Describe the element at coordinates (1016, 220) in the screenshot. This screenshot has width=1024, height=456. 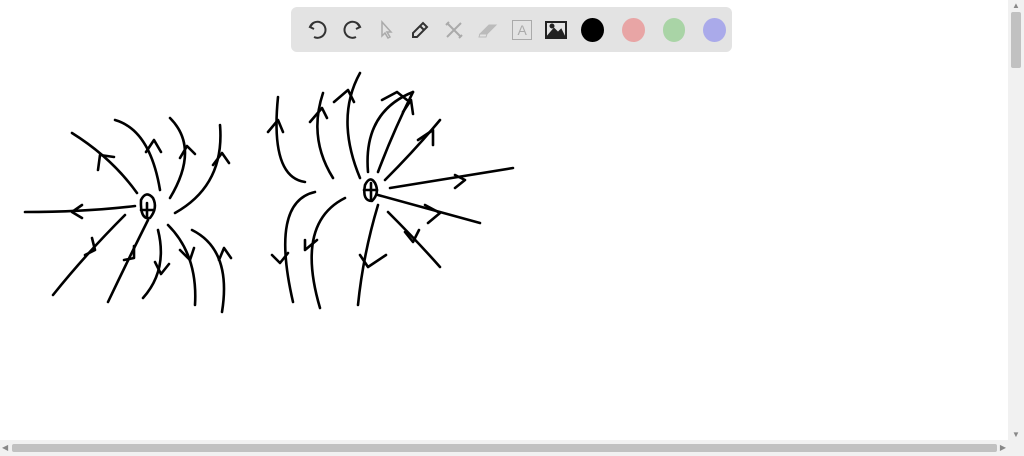
I see `vertical-scrollbar: ▲ ▼` at that location.